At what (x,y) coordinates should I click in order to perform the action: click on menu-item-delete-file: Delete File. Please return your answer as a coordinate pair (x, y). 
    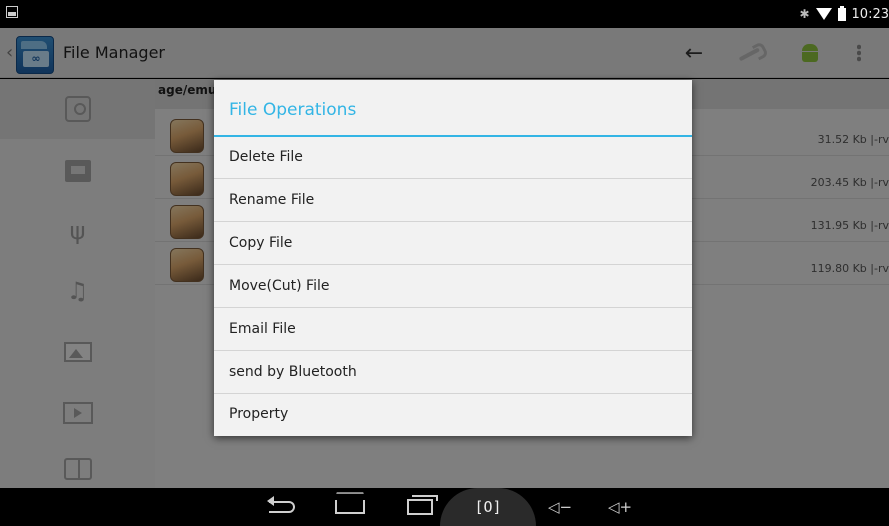
    Looking at the image, I should click on (453, 158).